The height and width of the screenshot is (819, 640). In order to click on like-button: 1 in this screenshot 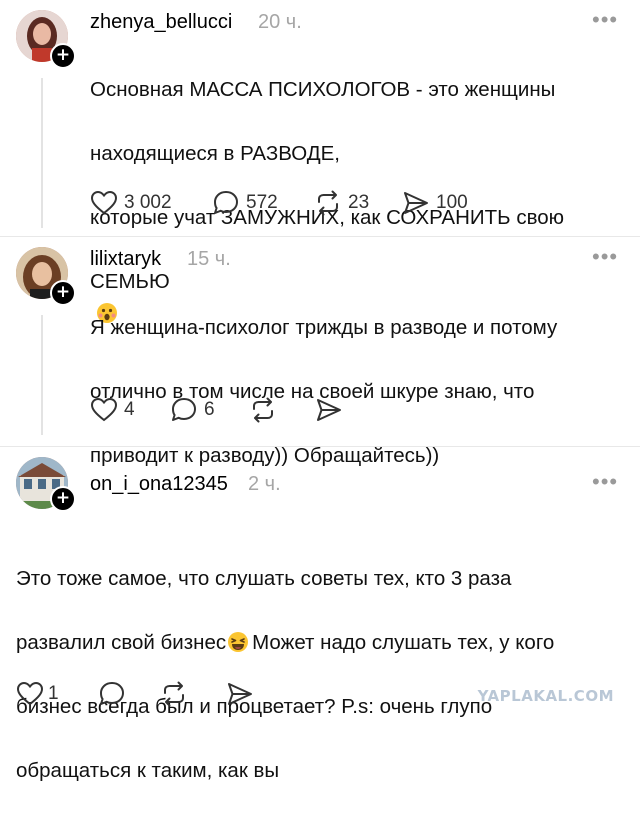, I will do `click(37, 694)`.